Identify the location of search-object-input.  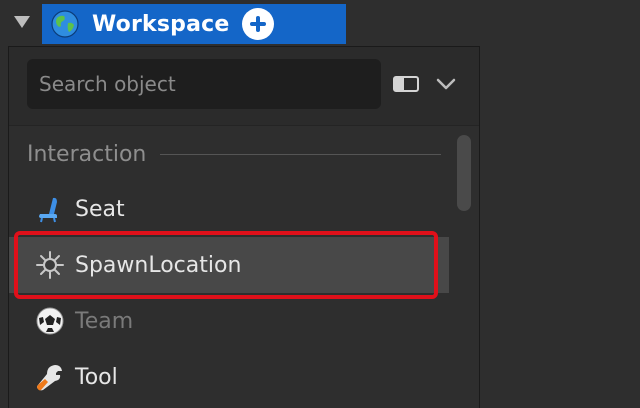
(204, 84).